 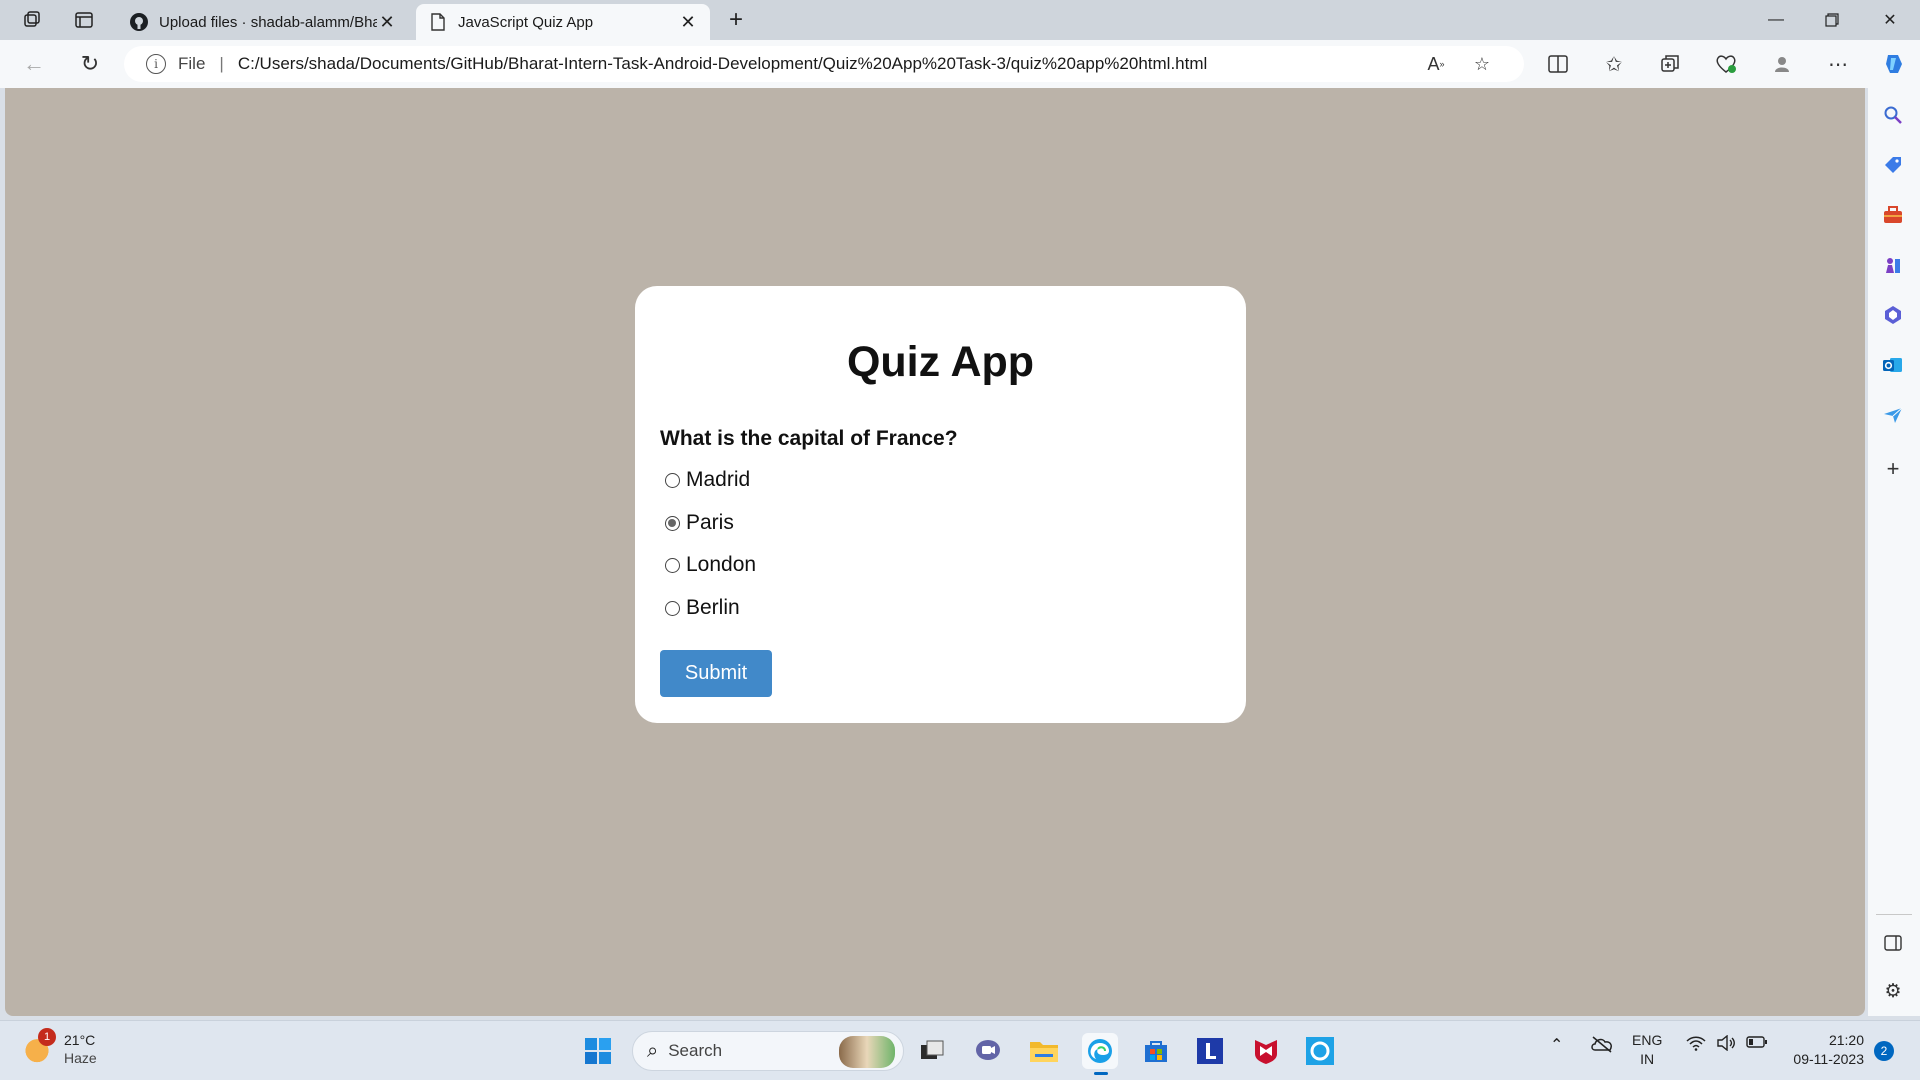 I want to click on read-aloud-icon: A», so click(x=1436, y=64).